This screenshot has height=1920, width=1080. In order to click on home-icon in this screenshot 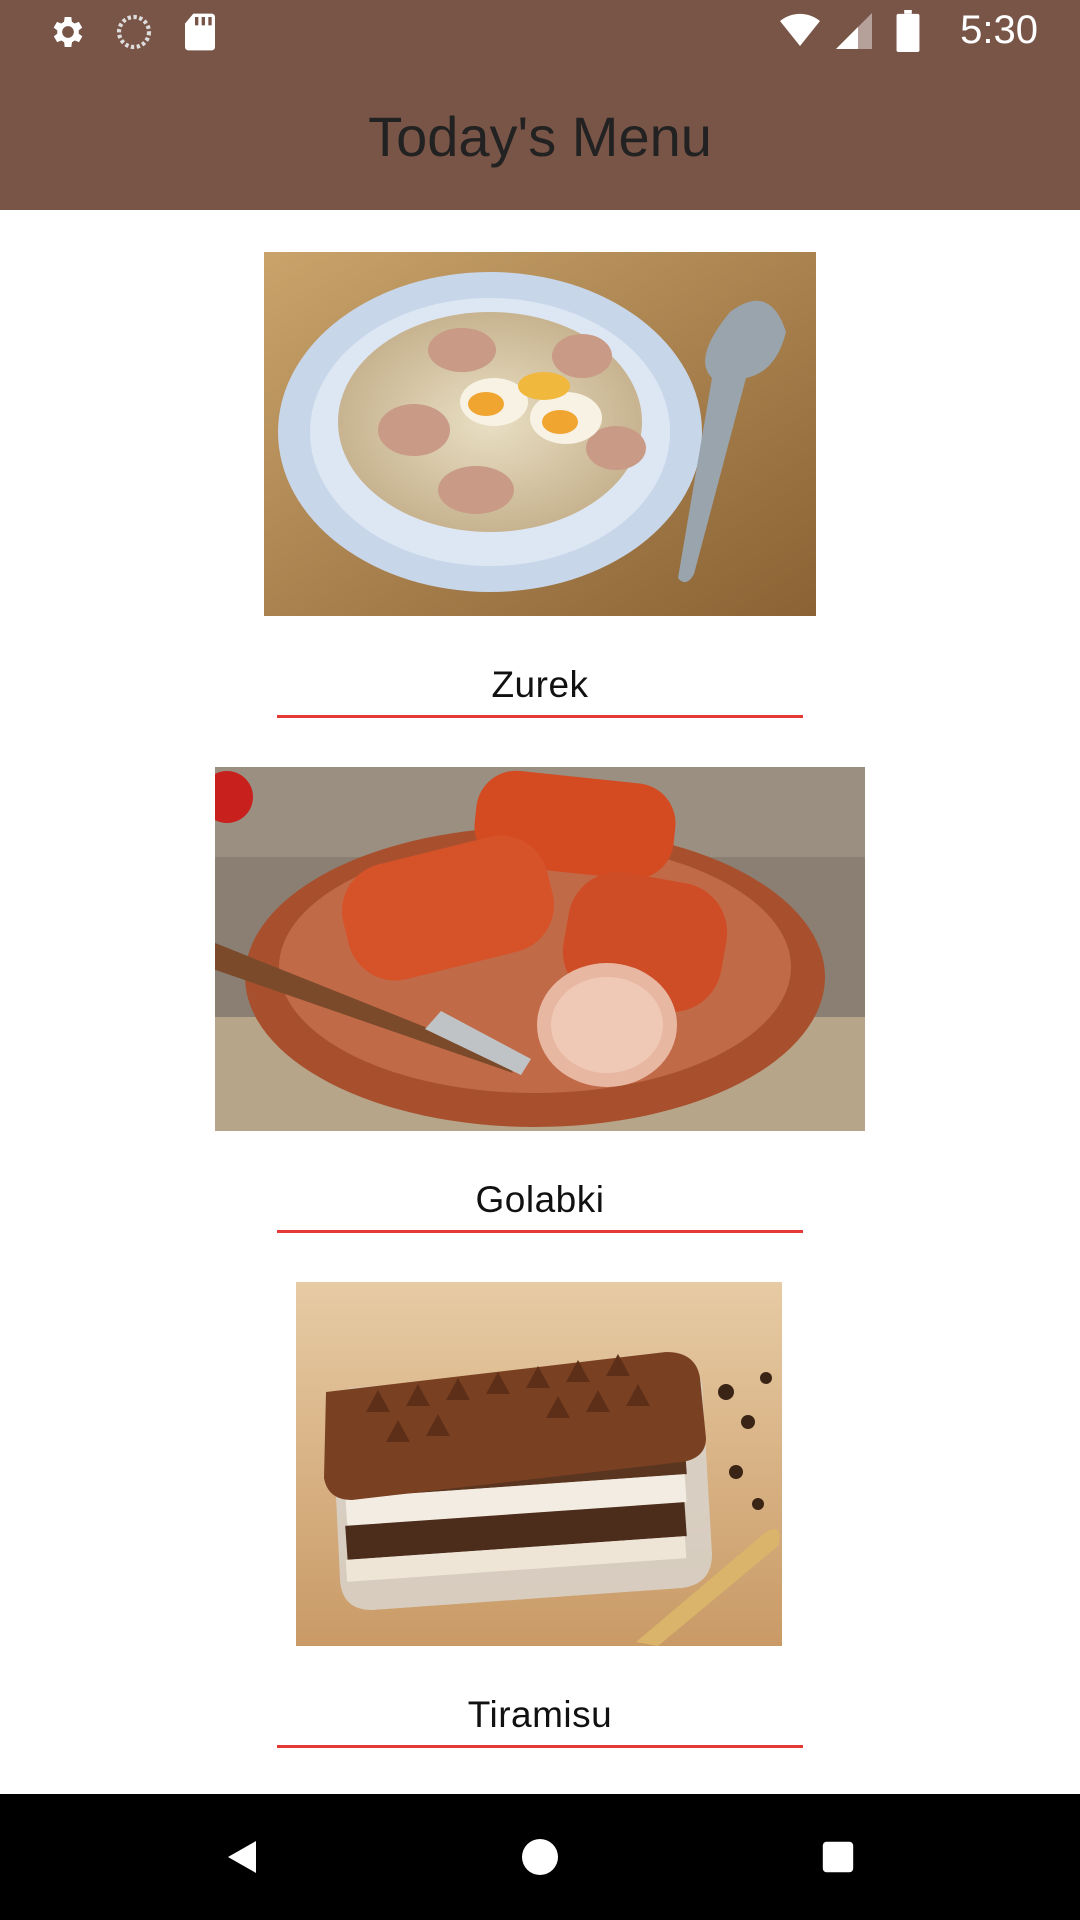, I will do `click(540, 1857)`.